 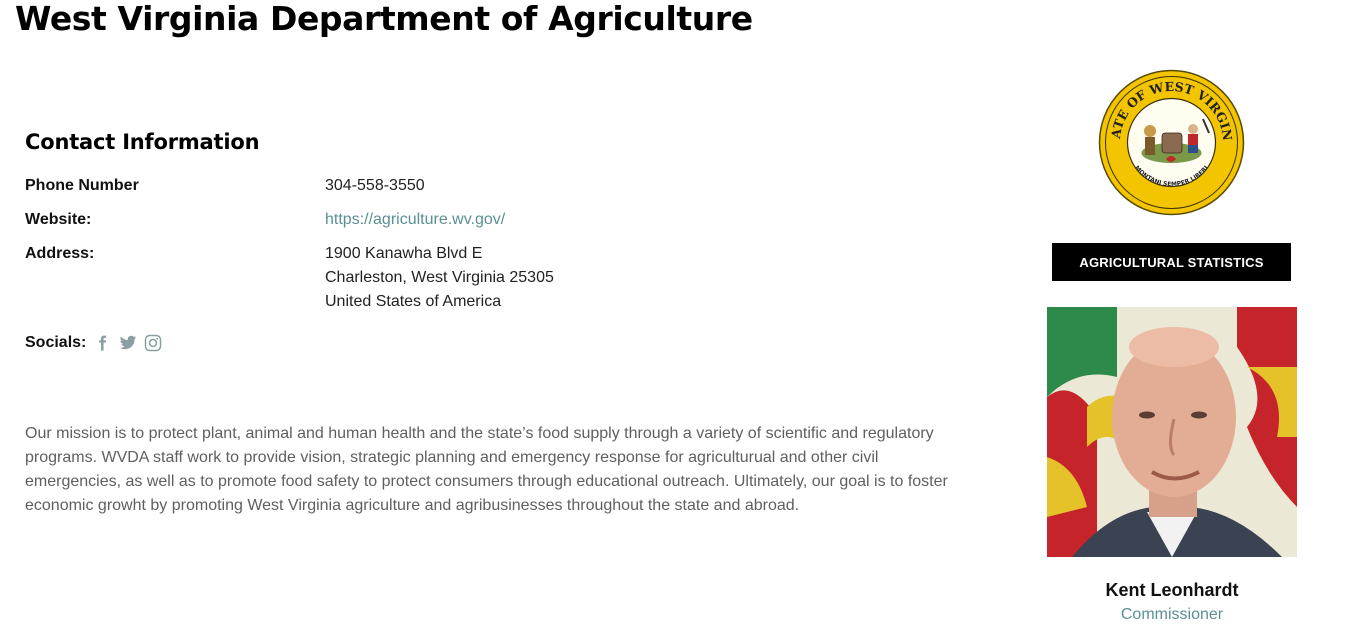 I want to click on commissioner-photo, so click(x=1172, y=432).